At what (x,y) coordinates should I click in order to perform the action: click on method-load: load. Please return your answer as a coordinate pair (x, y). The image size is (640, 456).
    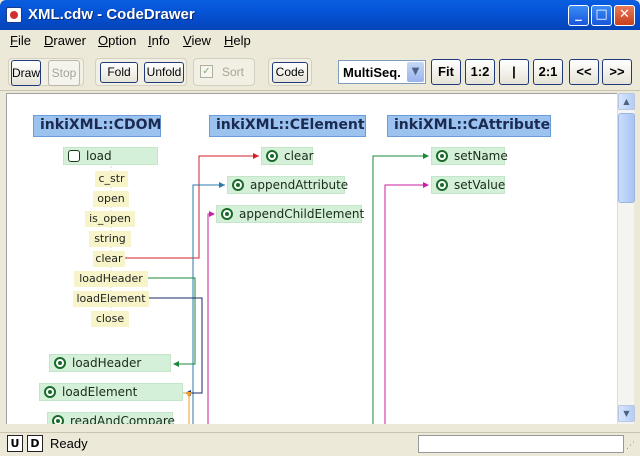
    Looking at the image, I should click on (110, 156).